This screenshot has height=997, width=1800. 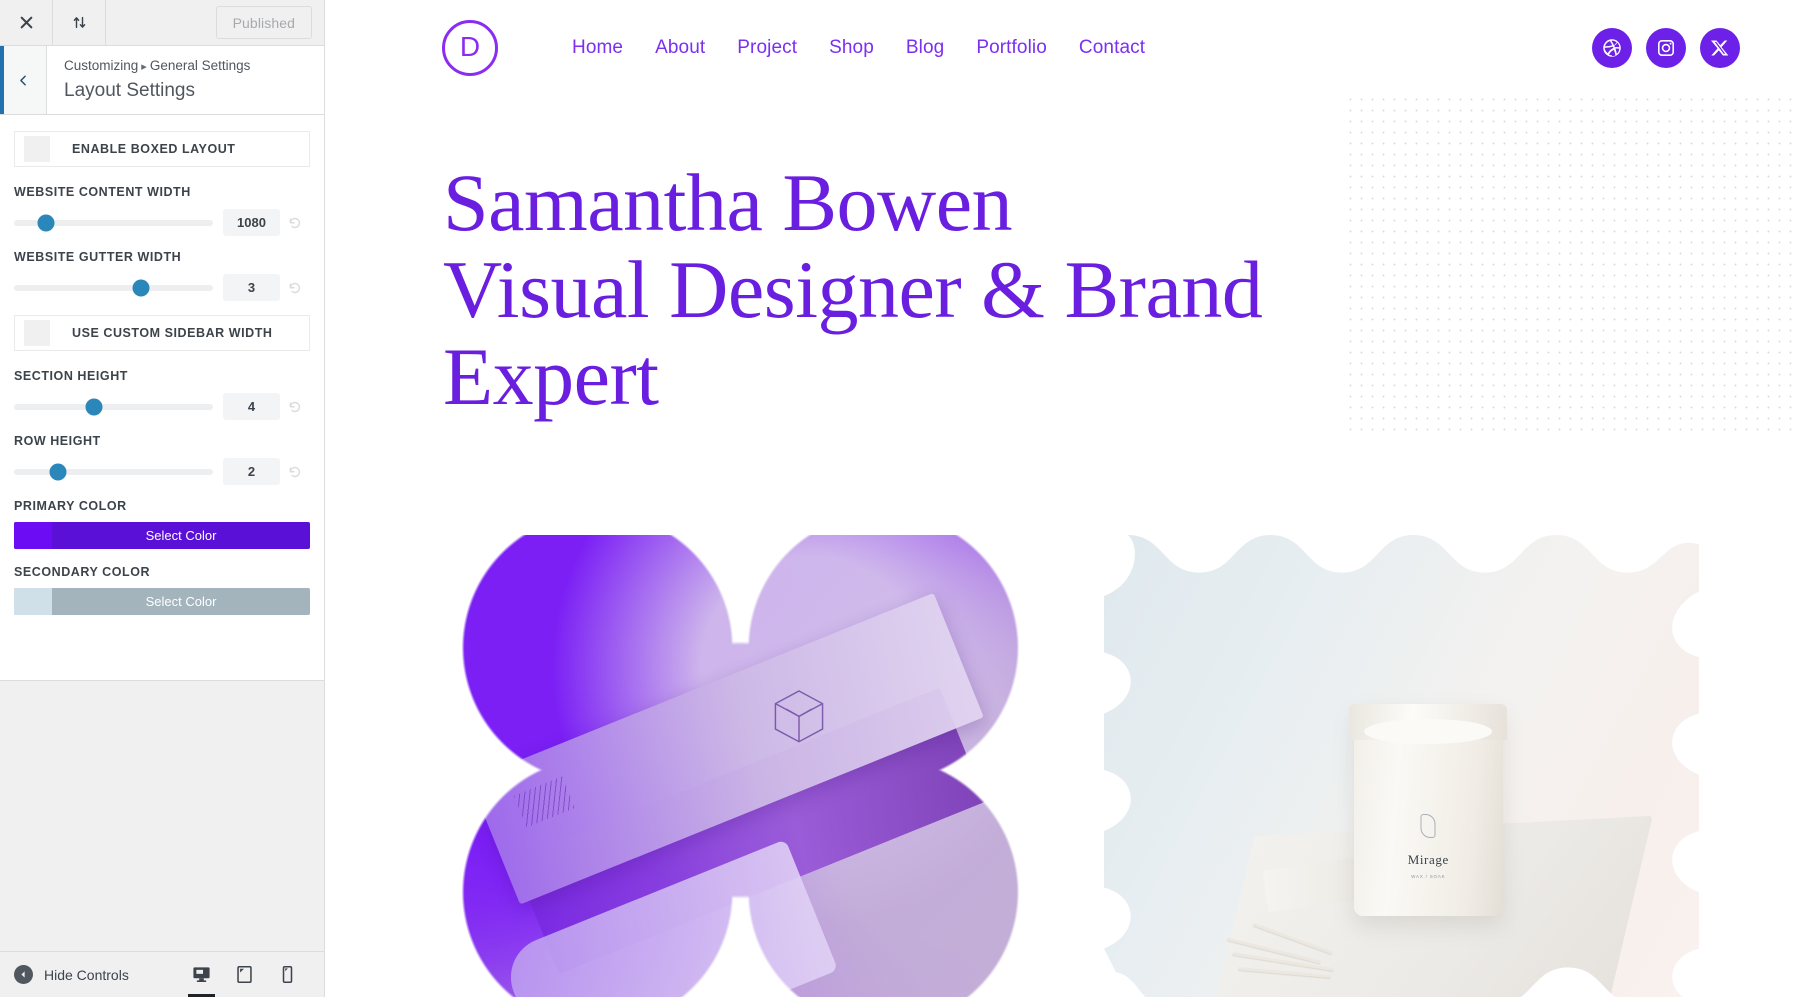 I want to click on secondary-color-picker: Select Color, so click(x=162, y=601).